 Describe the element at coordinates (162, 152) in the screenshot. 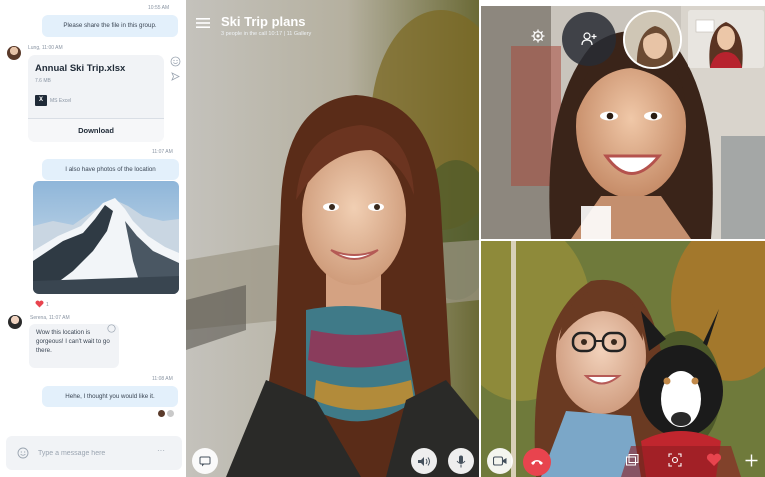

I see `message-timestamp: 11:07 AM` at that location.